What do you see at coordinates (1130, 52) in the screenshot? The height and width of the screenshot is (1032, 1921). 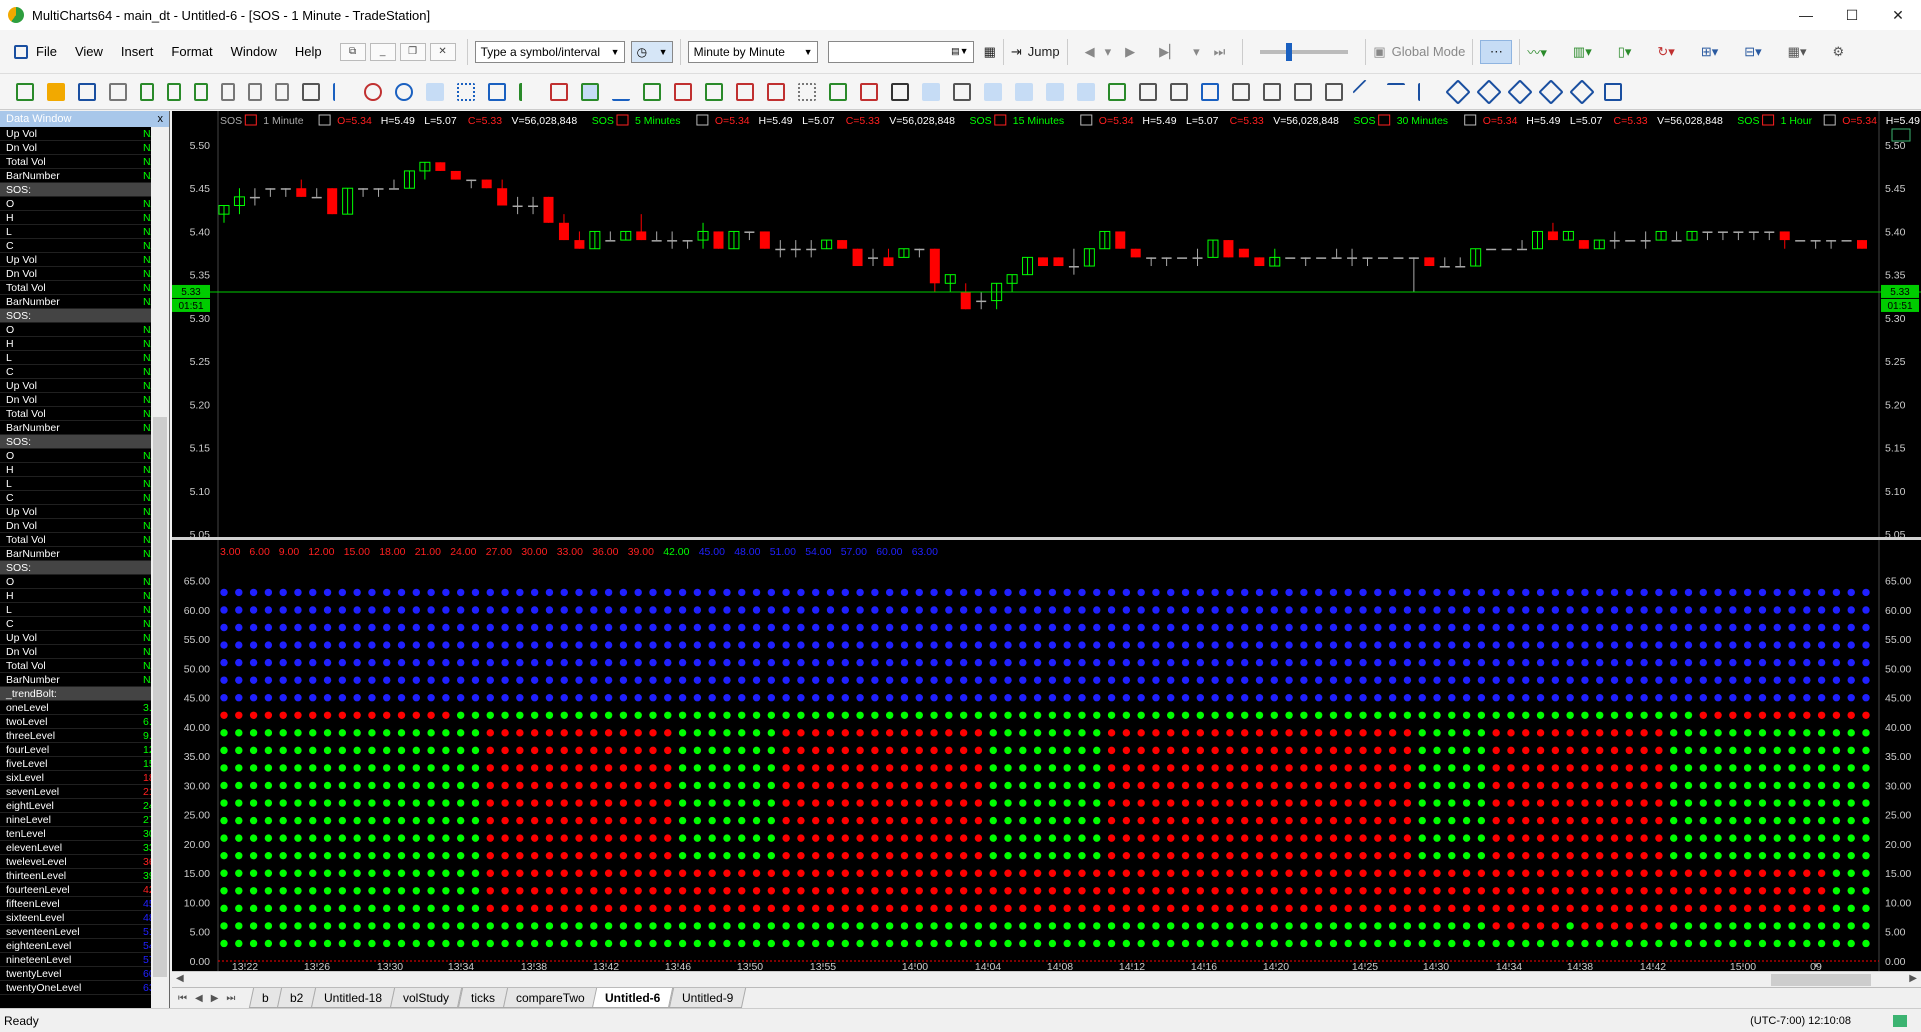 I see `play-icon: ▶` at bounding box center [1130, 52].